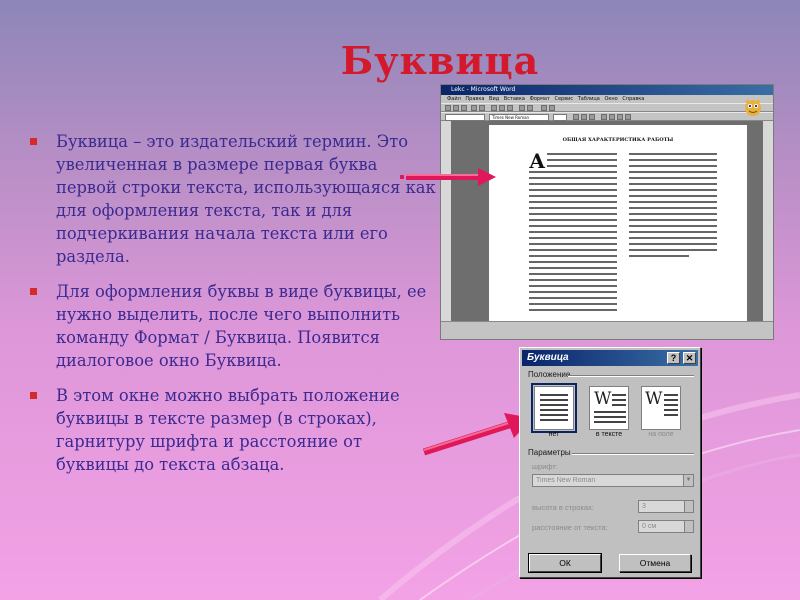 Image resolution: width=800 pixels, height=600 pixels. What do you see at coordinates (689, 358) in the screenshot?
I see `close-button: ✕` at bounding box center [689, 358].